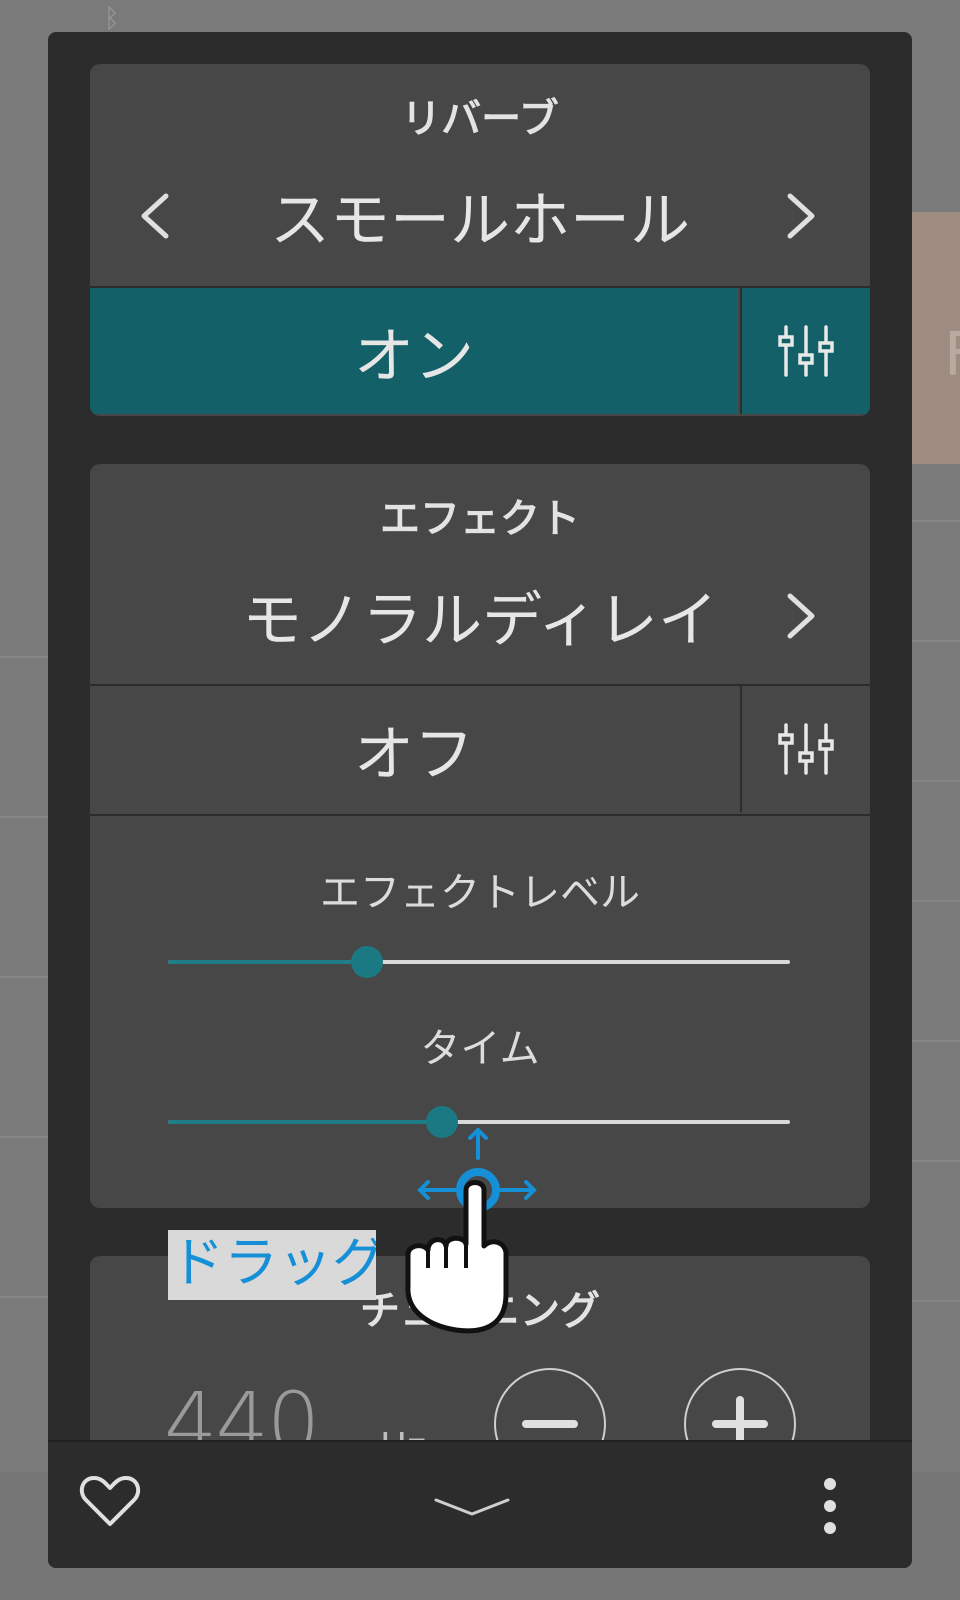  I want to click on chevron-down-icon, so click(472, 1507).